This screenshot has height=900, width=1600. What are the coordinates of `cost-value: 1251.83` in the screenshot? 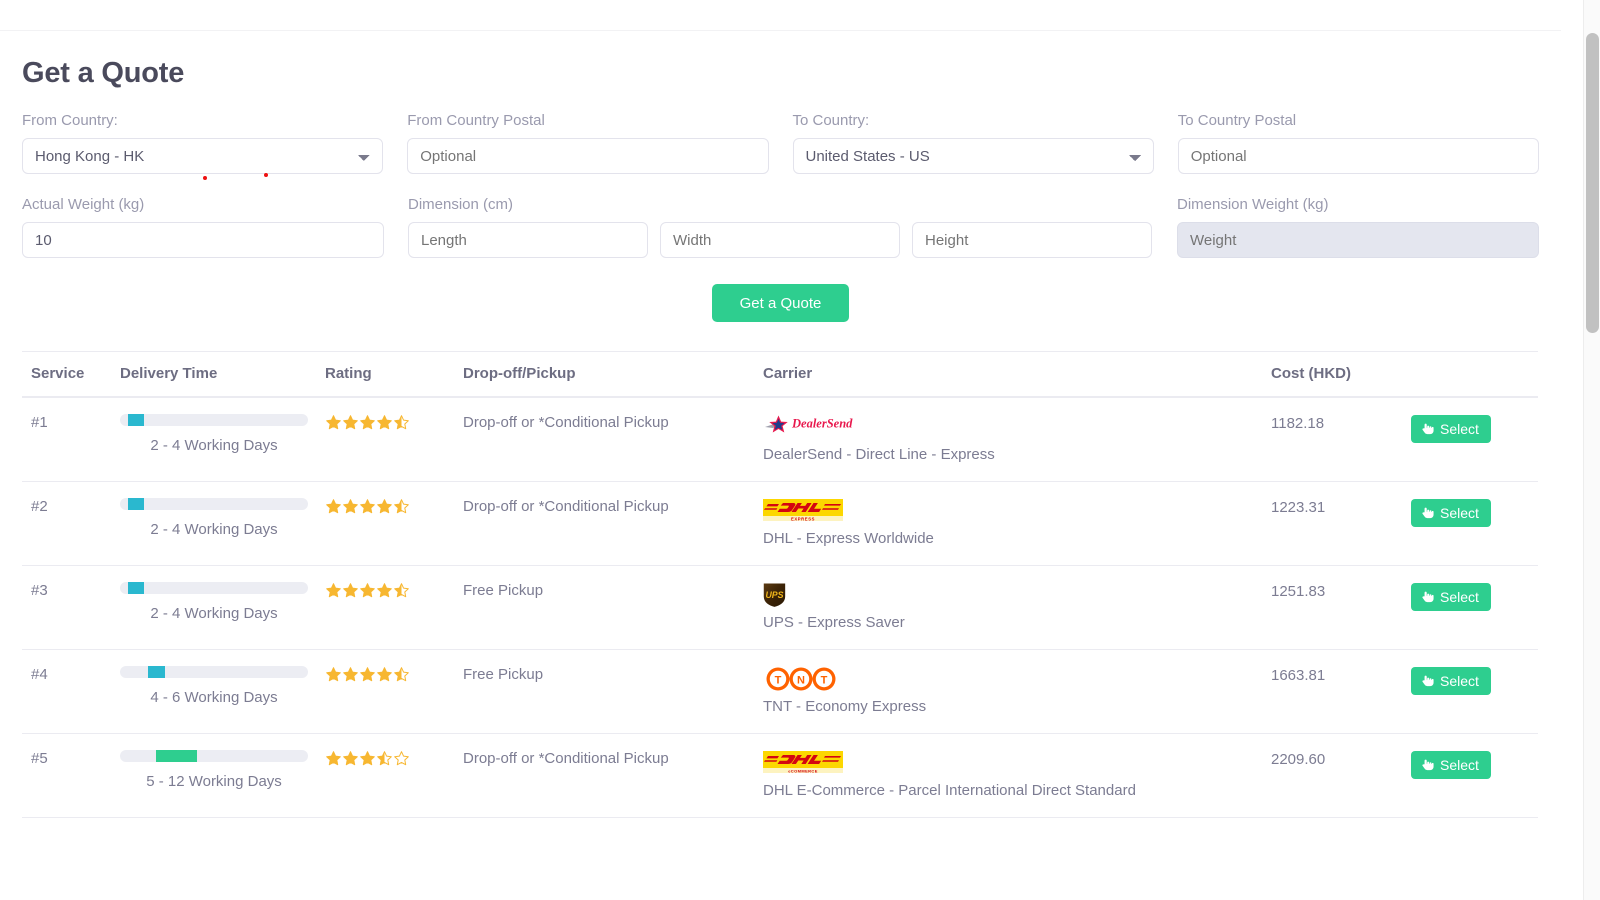 It's located at (1298, 591).